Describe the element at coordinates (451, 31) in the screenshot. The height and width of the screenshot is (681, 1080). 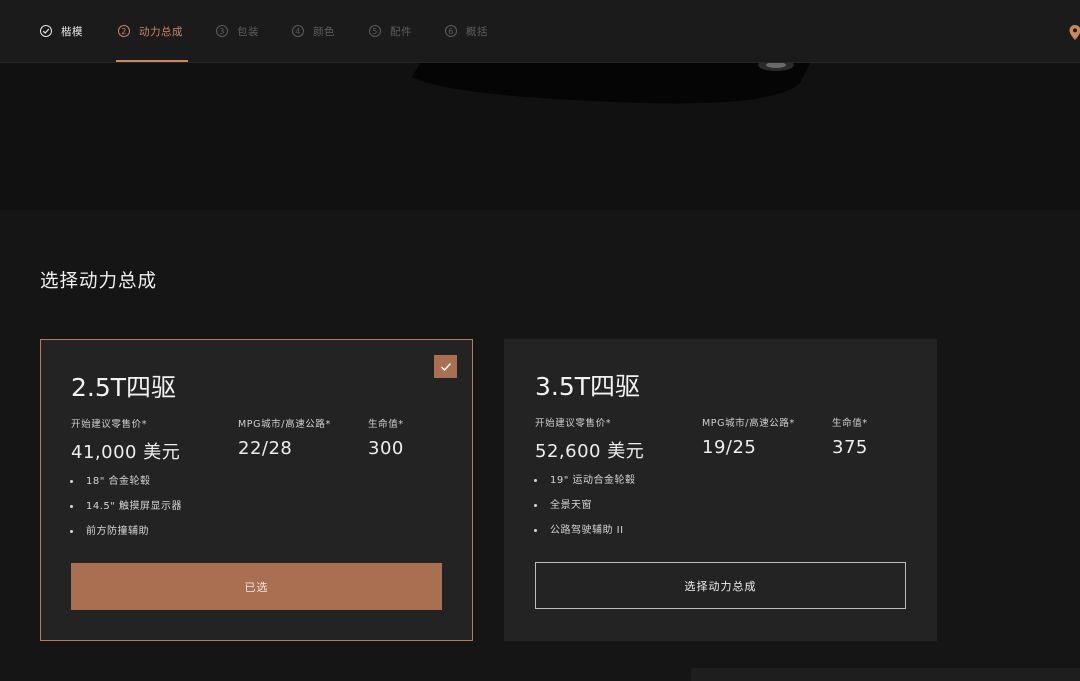
I see `step-number: 6` at that location.